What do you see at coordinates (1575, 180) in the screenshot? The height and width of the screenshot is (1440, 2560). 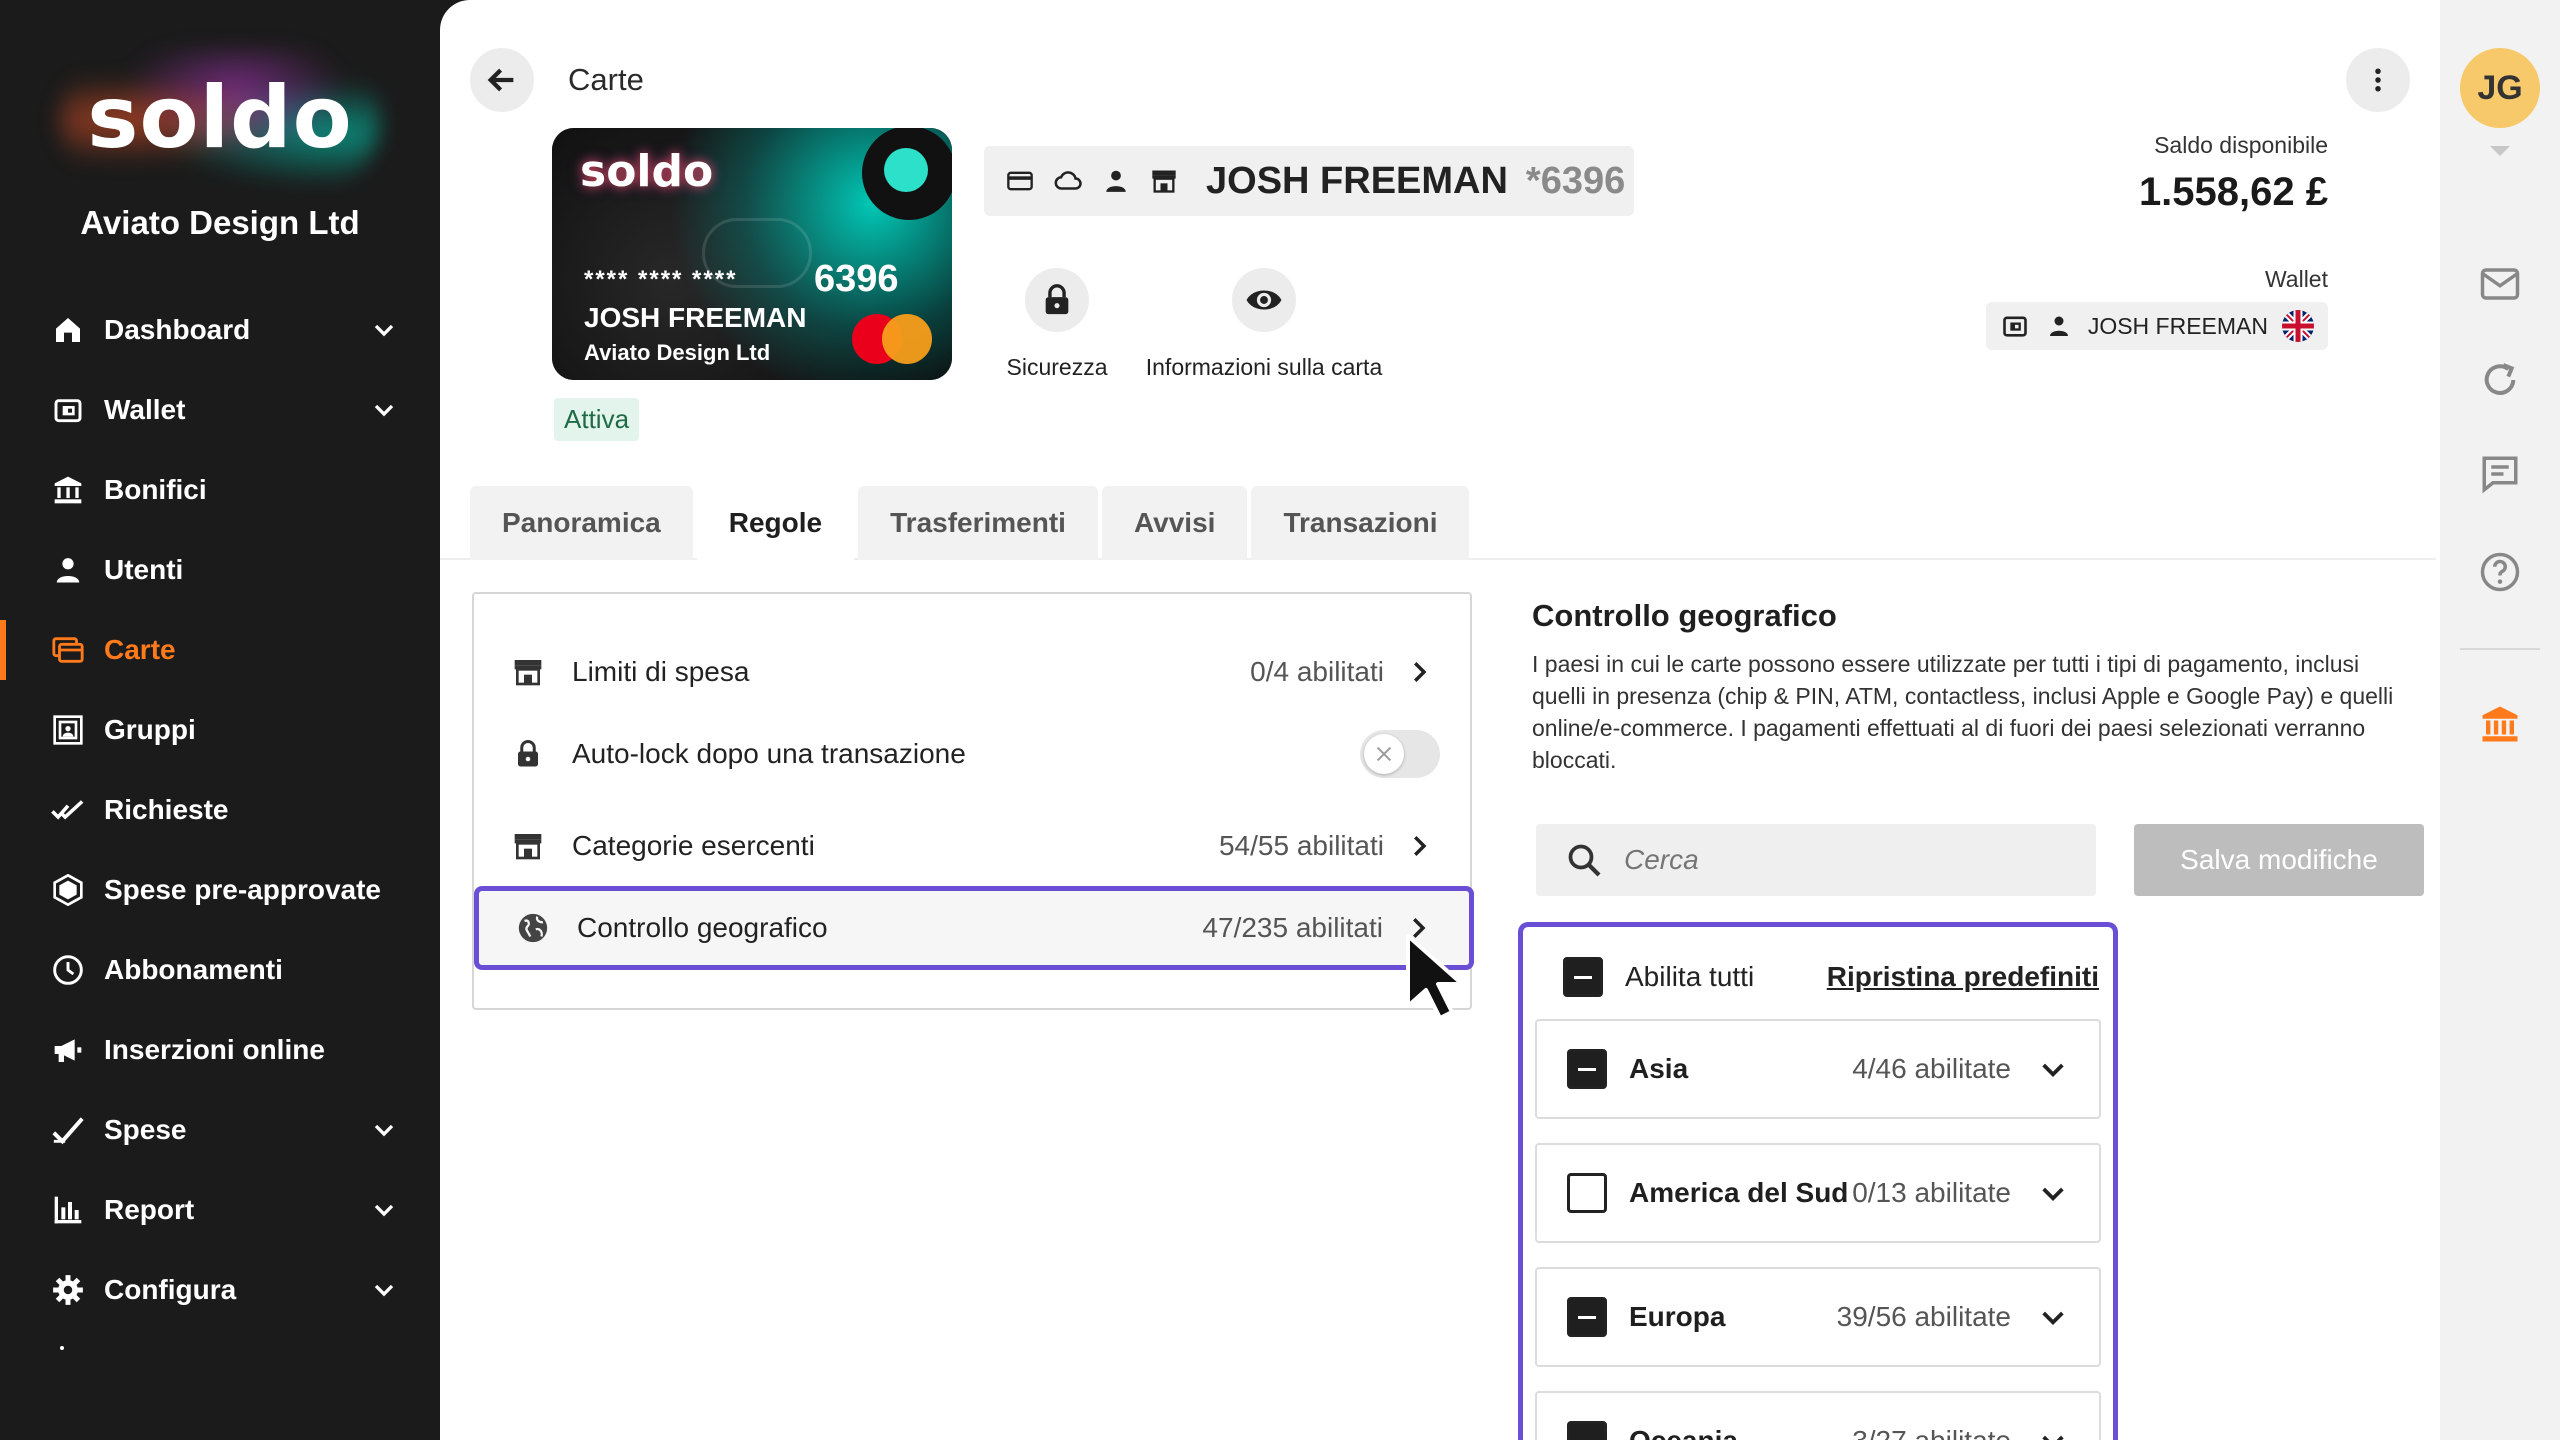 I see `card-mask: *6396` at bounding box center [1575, 180].